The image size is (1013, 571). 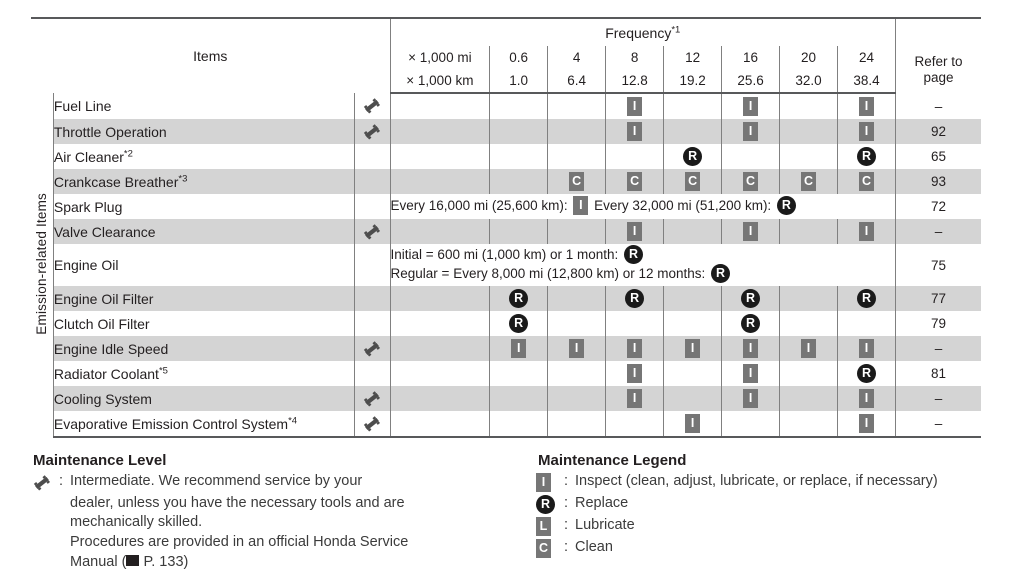 I want to click on maintenance-level-line-5-text: Manual (, so click(x=98, y=561).